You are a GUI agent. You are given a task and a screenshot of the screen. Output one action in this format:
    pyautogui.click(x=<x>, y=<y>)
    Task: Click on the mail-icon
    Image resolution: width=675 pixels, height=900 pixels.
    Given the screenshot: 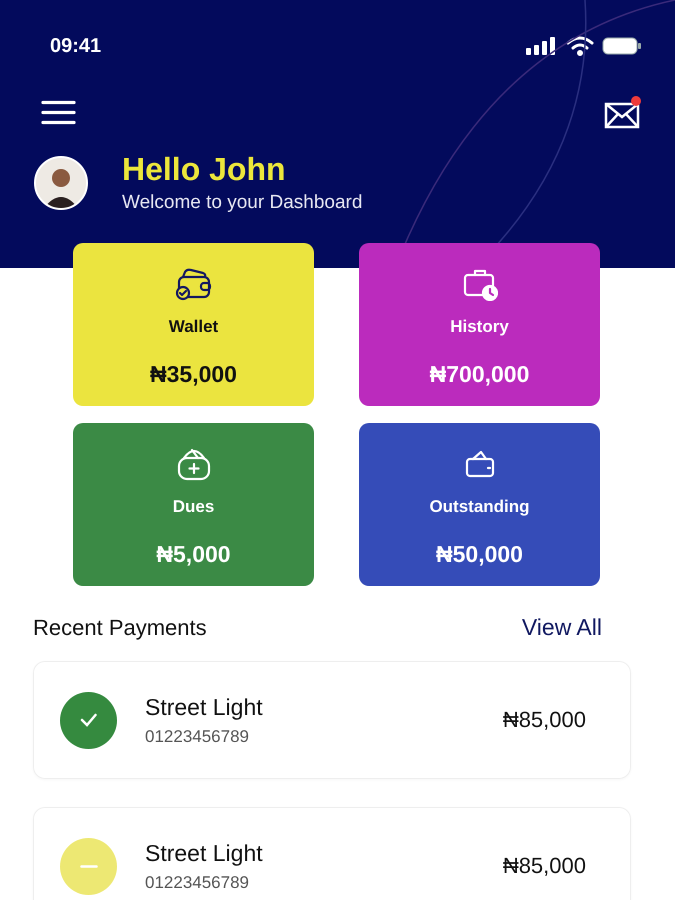 What is the action you would take?
    pyautogui.click(x=623, y=112)
    